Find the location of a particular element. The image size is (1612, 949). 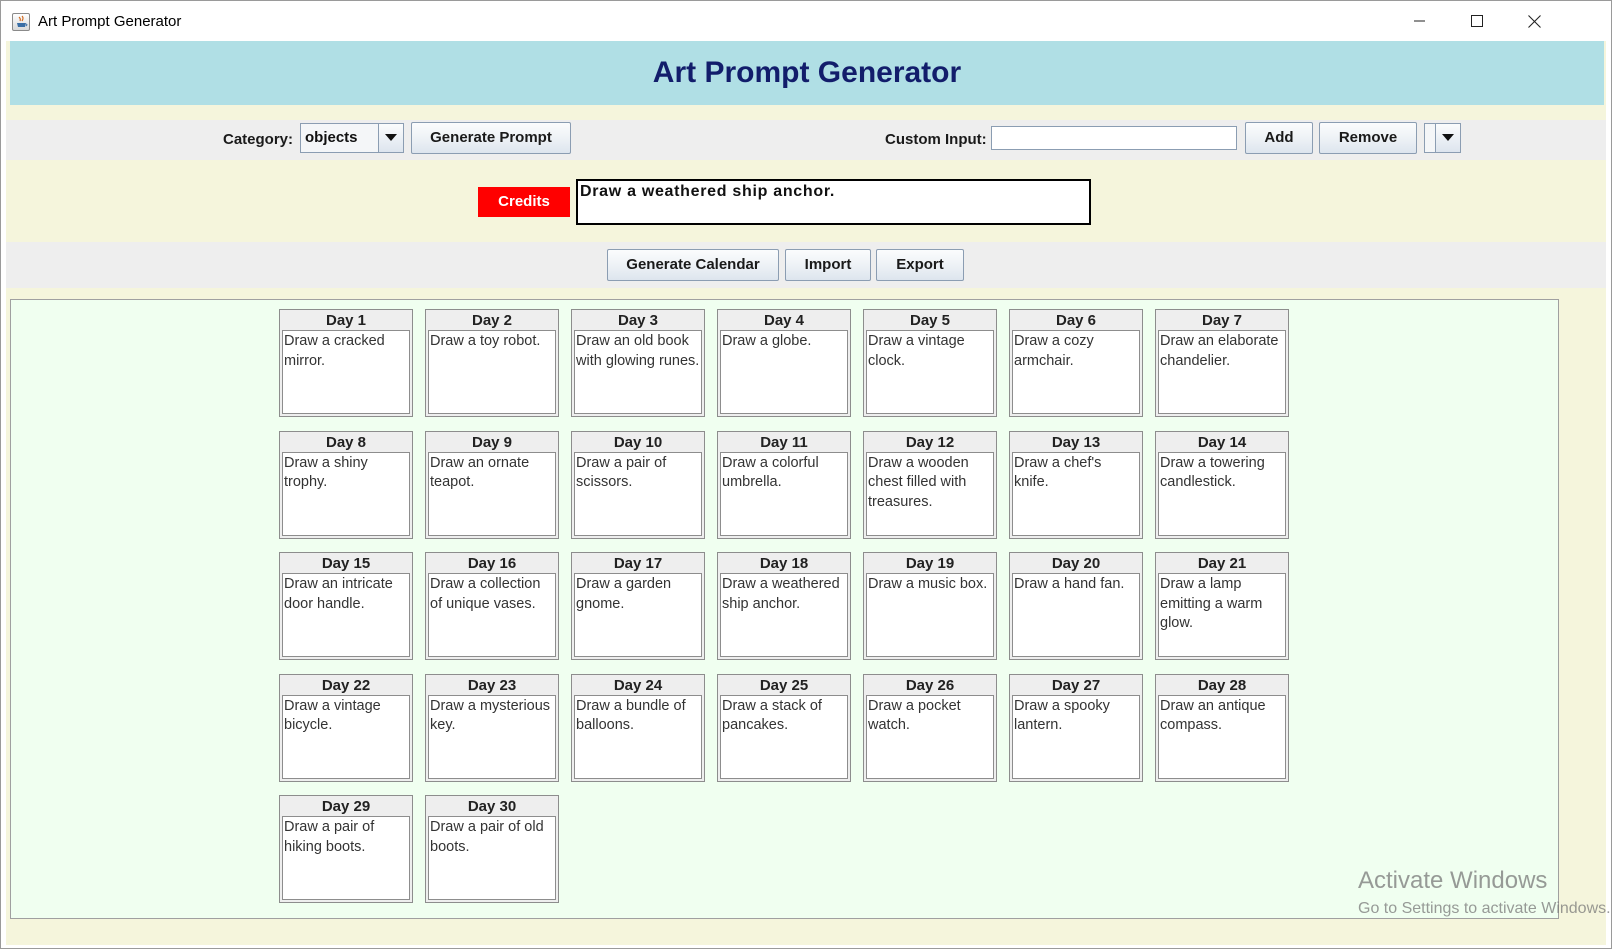

day-card: Day 4 Draw a globe. is located at coordinates (784, 363).